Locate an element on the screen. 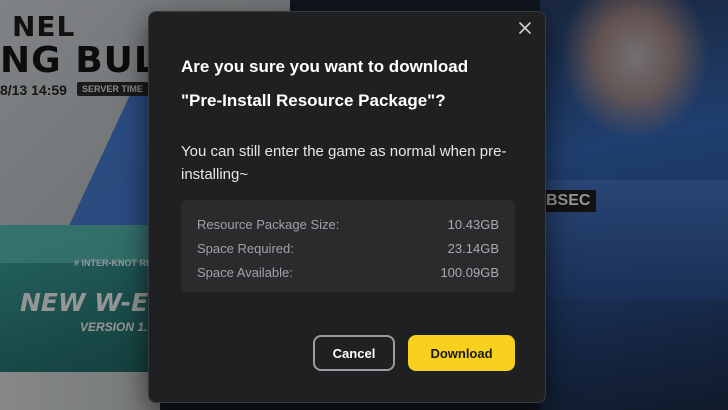 This screenshot has height=410, width=728. info-label: Resource Package Size: is located at coordinates (268, 224).